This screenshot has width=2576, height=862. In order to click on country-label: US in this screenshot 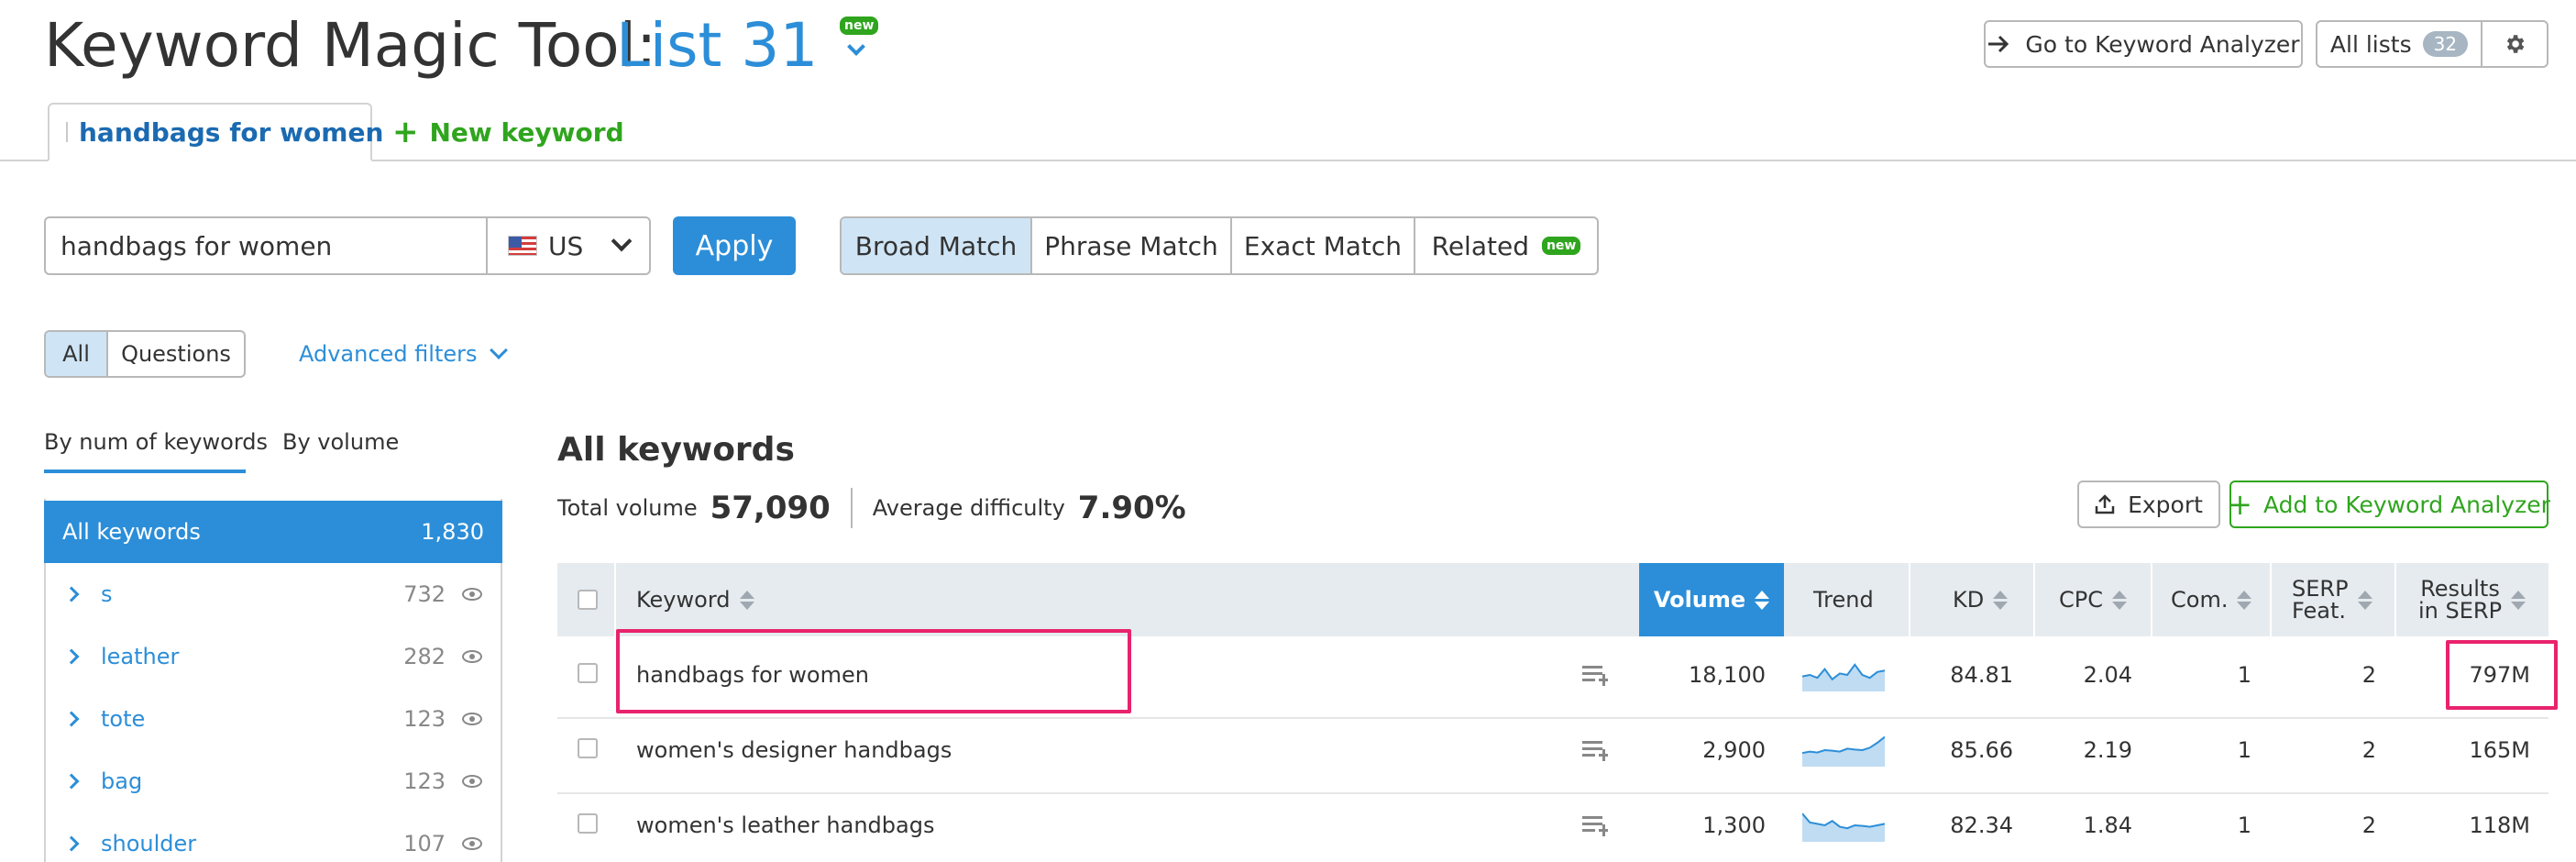, I will do `click(566, 245)`.